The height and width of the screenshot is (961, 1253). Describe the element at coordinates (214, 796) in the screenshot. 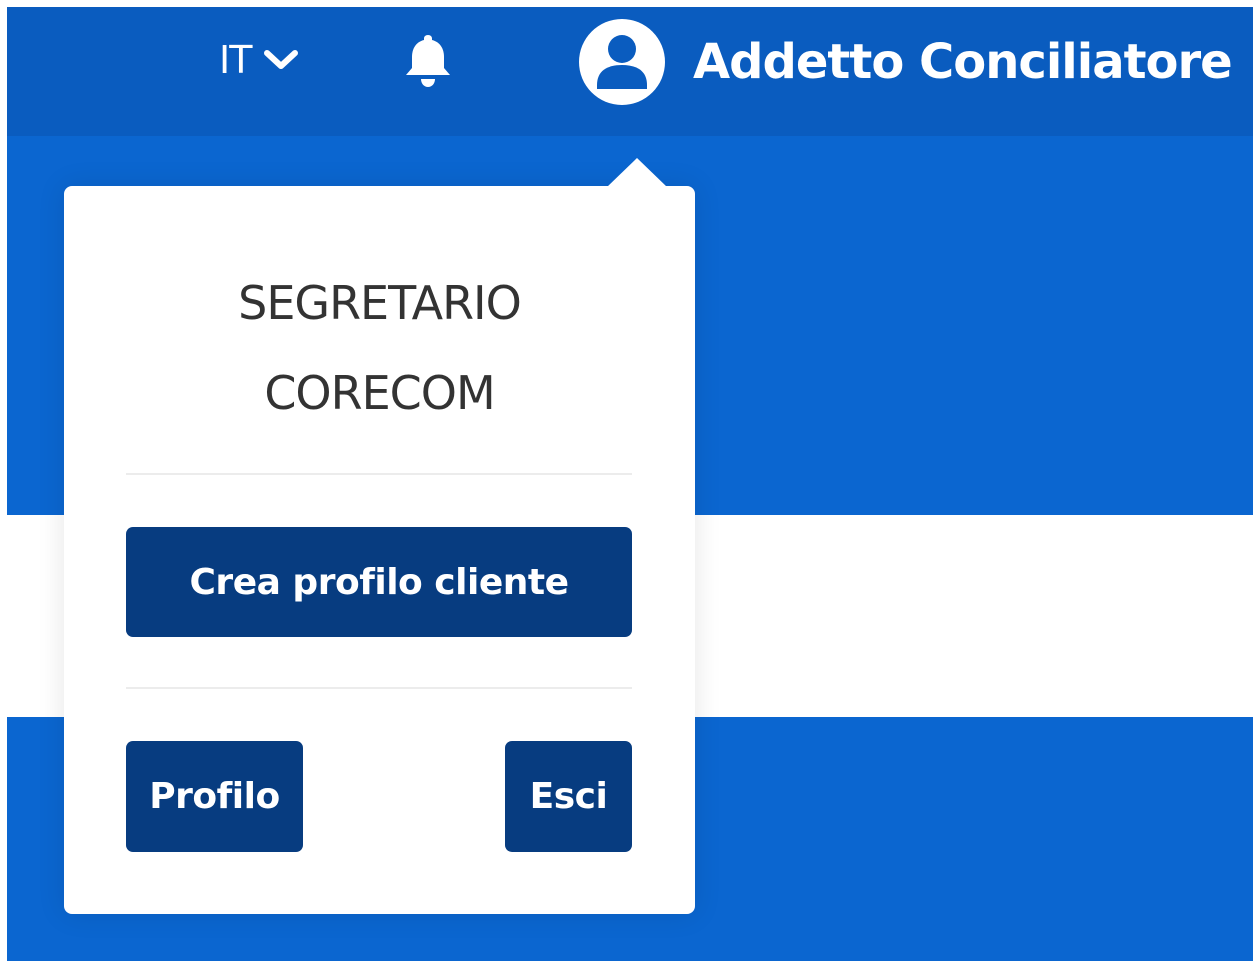

I see `profile-button: Profilo` at that location.